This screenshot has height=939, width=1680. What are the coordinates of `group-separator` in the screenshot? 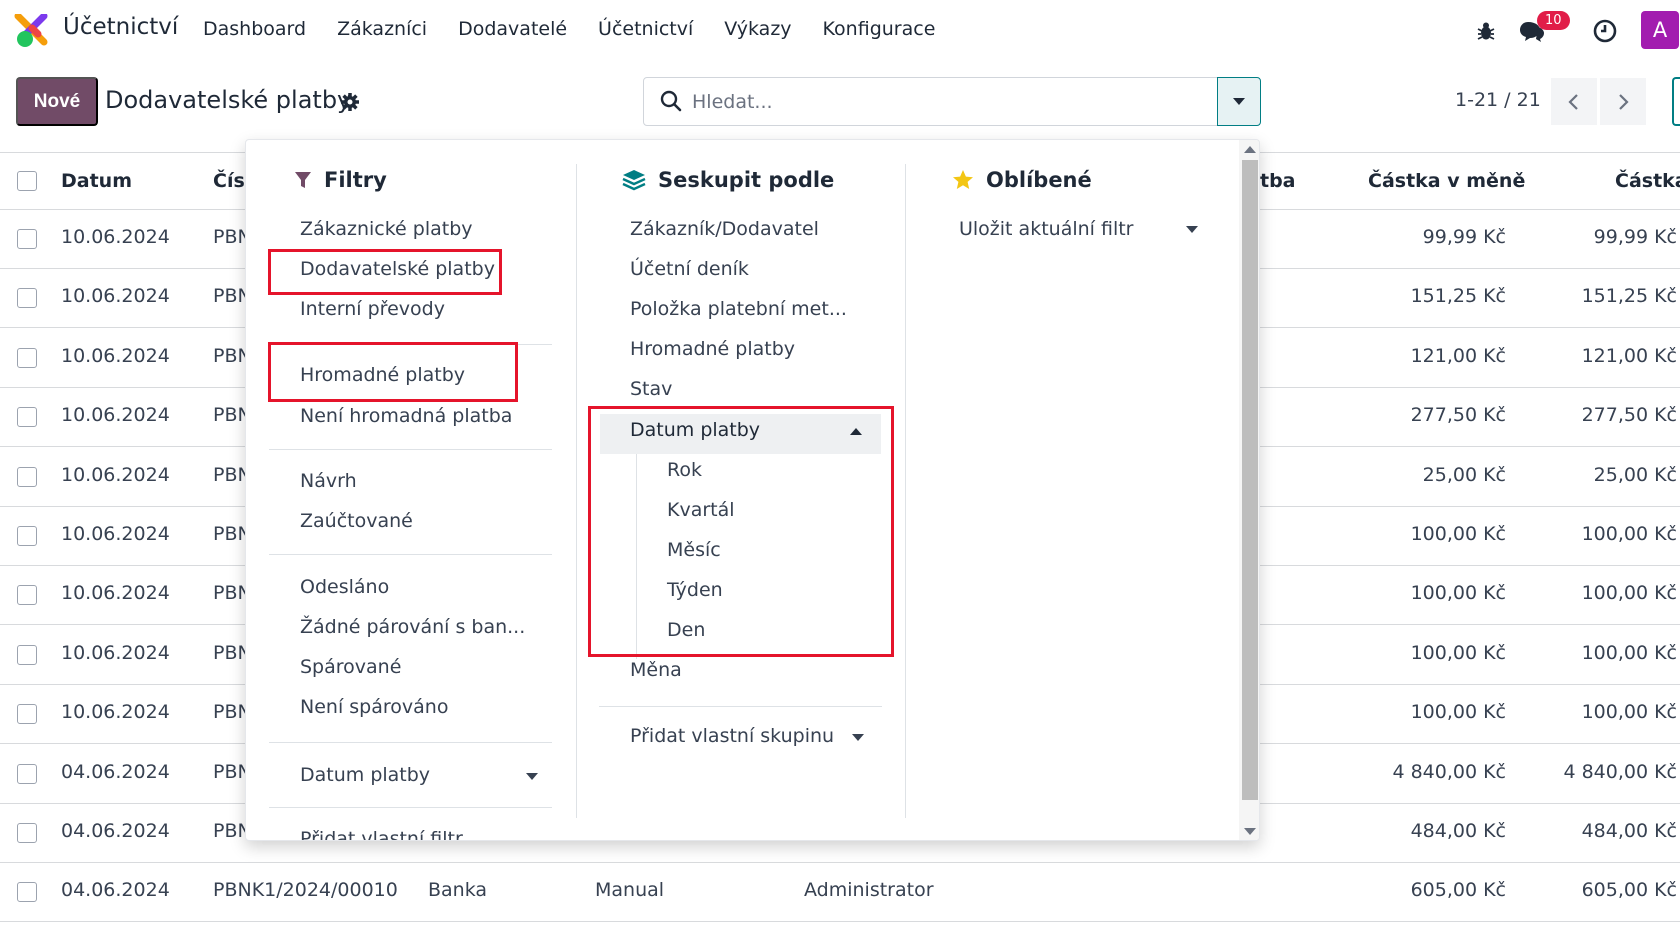 It's located at (740, 706).